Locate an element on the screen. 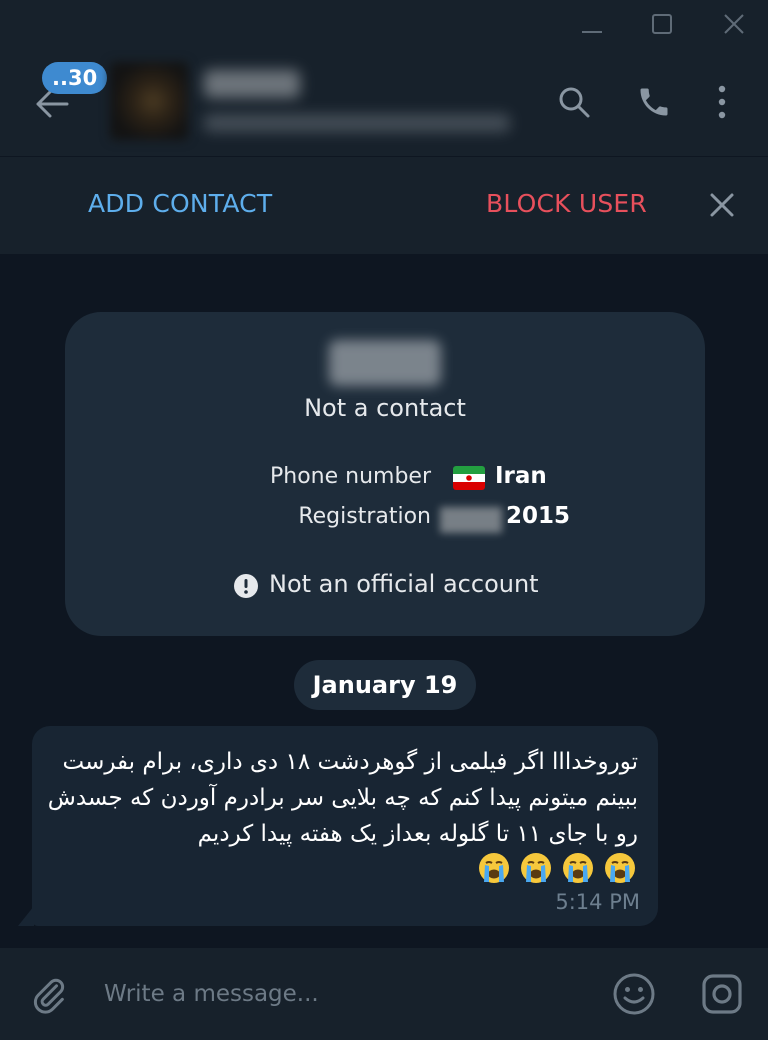  avatar is located at coordinates (149, 101).